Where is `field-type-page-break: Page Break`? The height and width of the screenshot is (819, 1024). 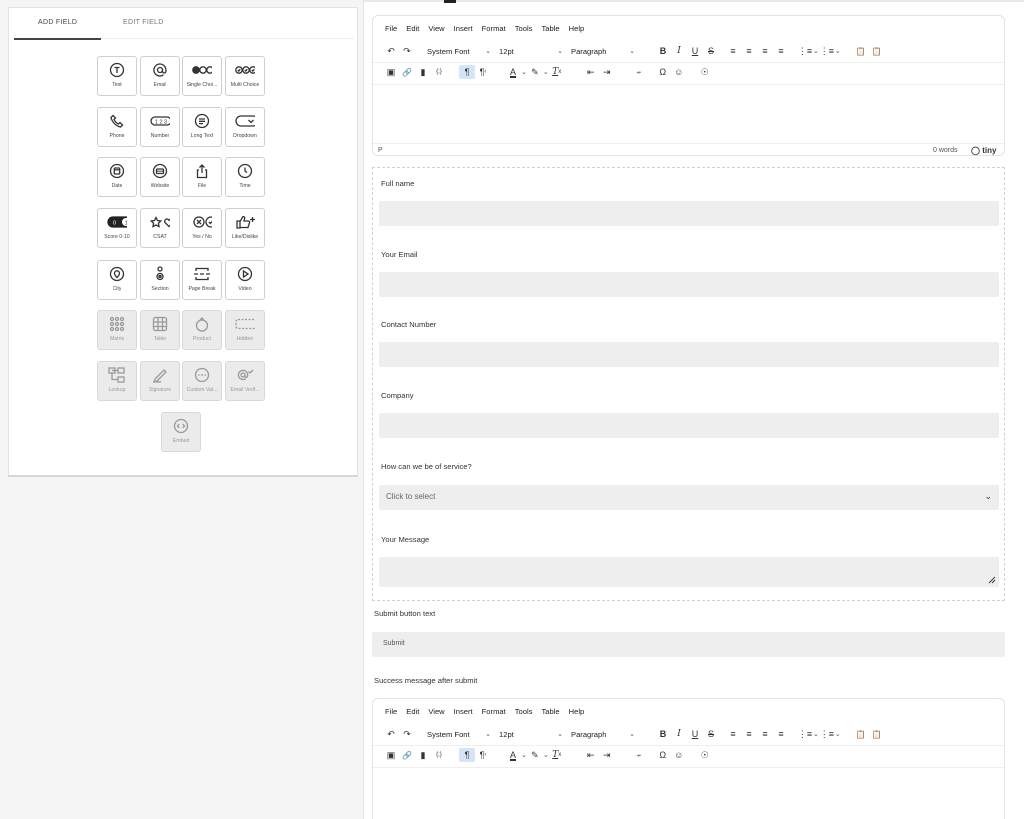 field-type-page-break: Page Break is located at coordinates (202, 280).